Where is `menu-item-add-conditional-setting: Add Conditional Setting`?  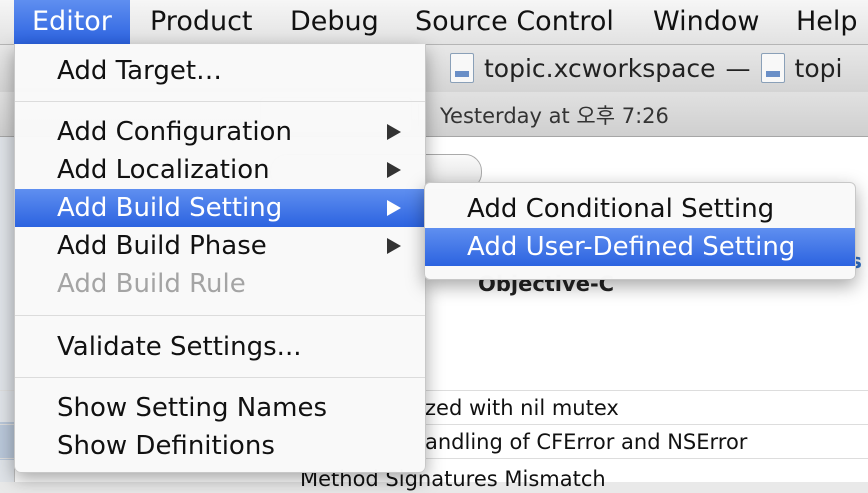
menu-item-add-conditional-setting: Add Conditional Setting is located at coordinates (640, 209).